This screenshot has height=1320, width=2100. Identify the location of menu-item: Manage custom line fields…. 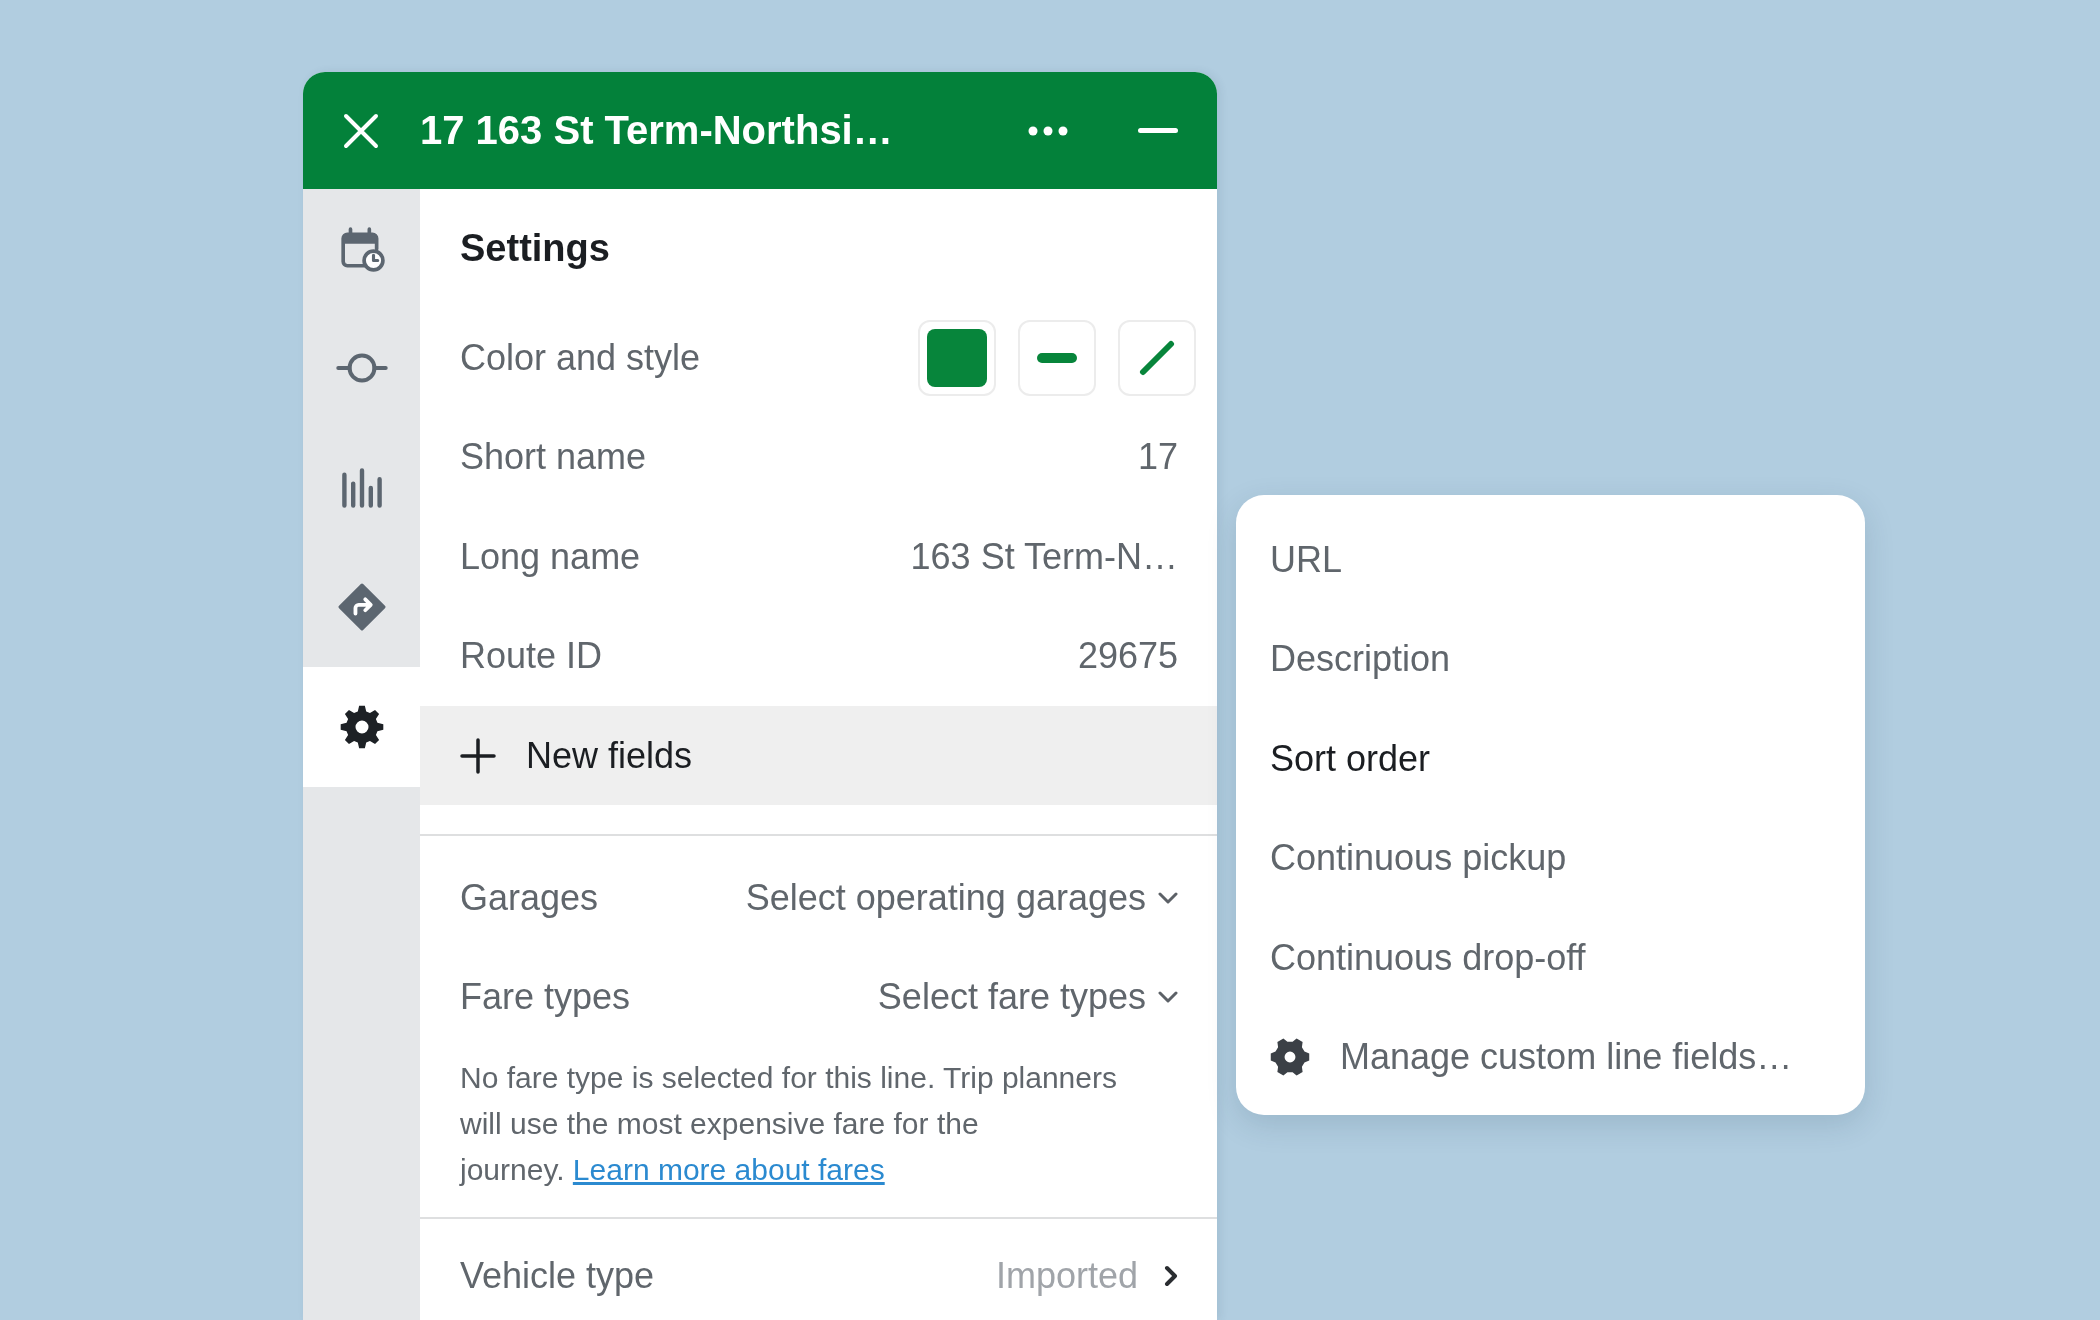
(1550, 1057).